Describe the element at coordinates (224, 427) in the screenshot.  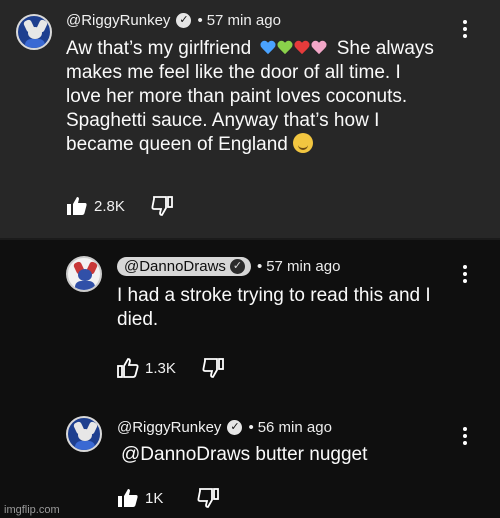
I see `comment-meta: @RiggyRunkey ✓ • 56 min ago` at that location.